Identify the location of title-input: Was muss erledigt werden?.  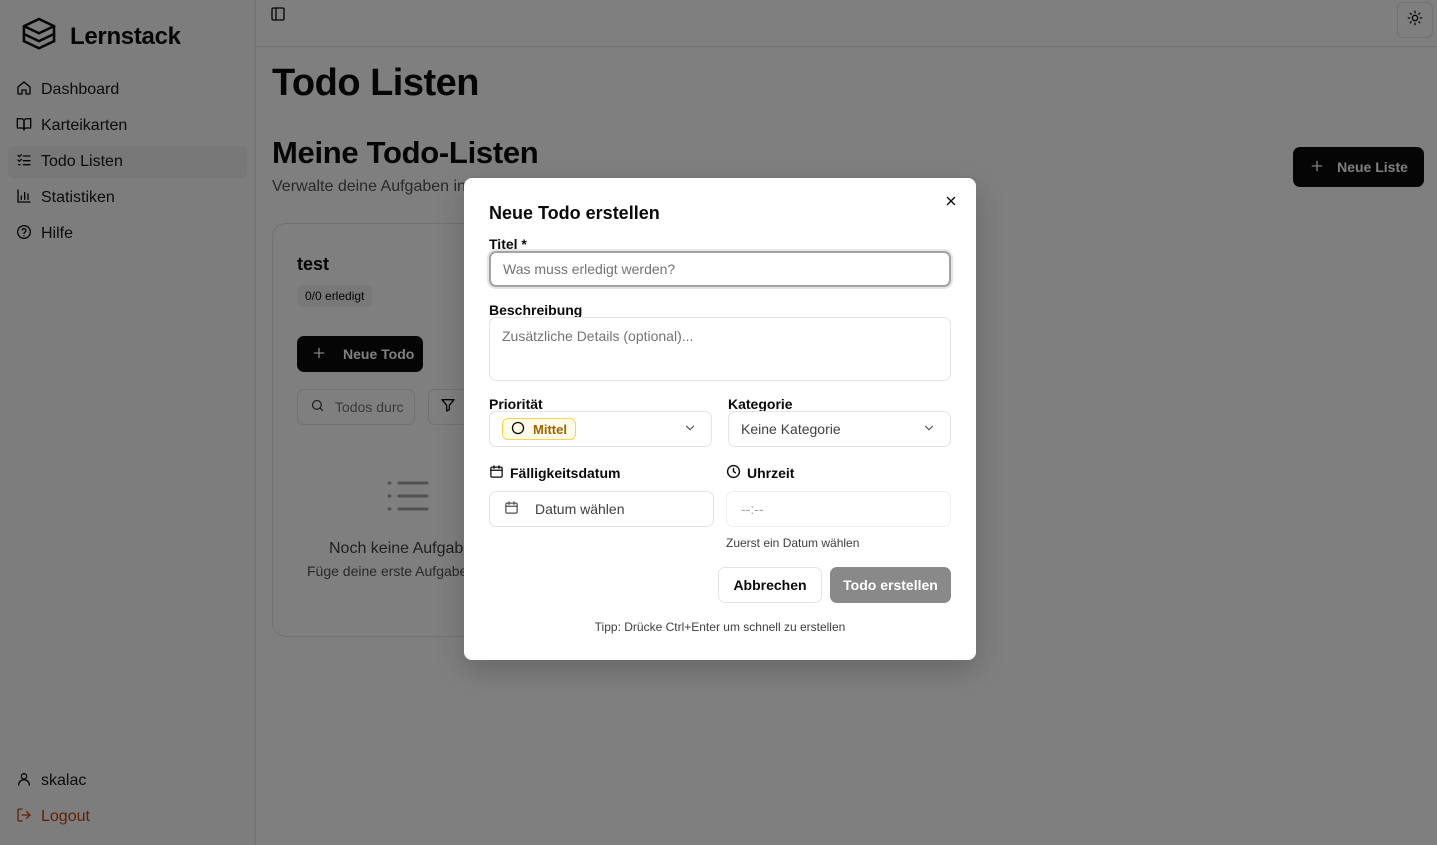
(720, 269).